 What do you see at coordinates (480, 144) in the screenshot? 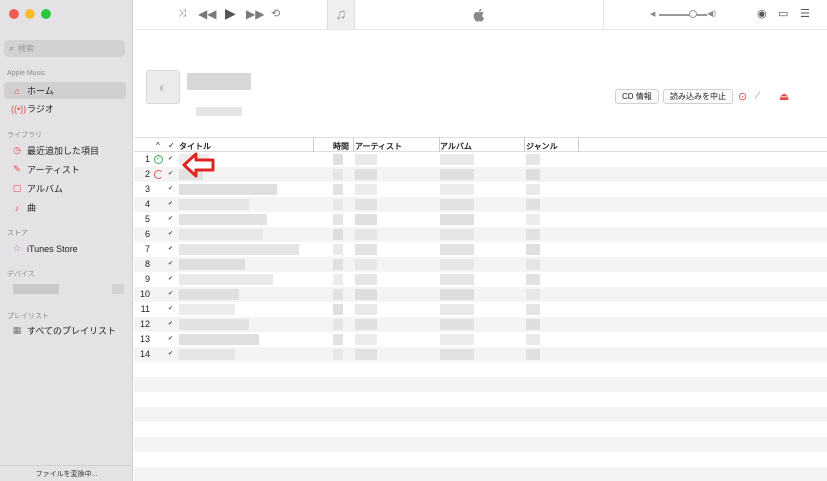
I see `table-header: ^ ✓ タイトル 時間 アーティスト アルバム ジャンル` at bounding box center [480, 144].